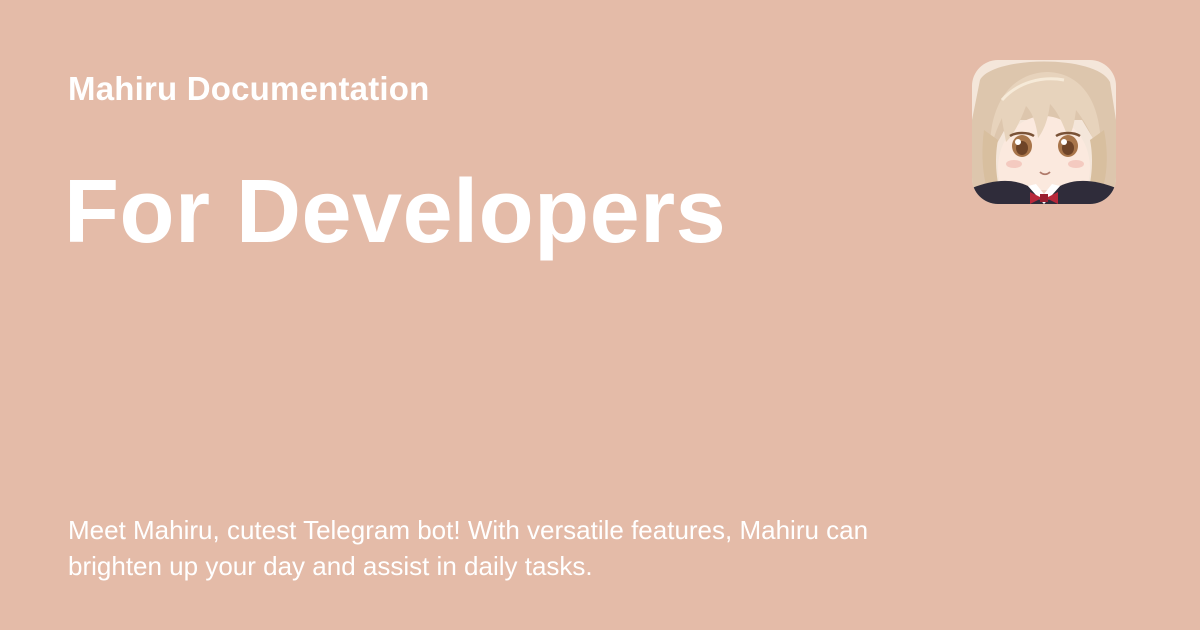  Describe the element at coordinates (395, 212) in the screenshot. I see `page-title: For Developers` at that location.